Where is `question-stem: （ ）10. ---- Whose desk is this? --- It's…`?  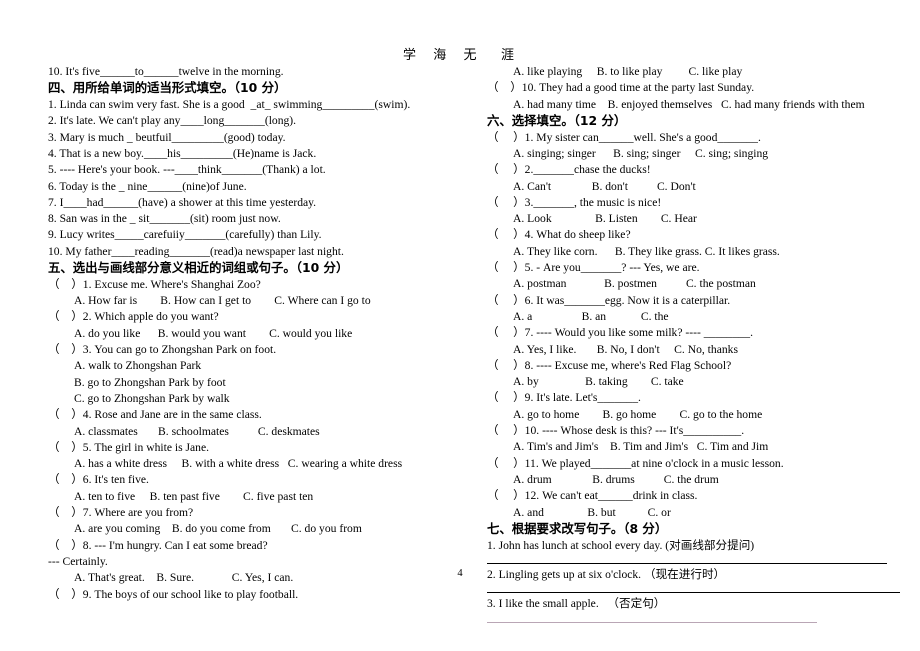
question-stem: （ ）10. ---- Whose desk is this? --- It's… is located at coordinates (616, 431).